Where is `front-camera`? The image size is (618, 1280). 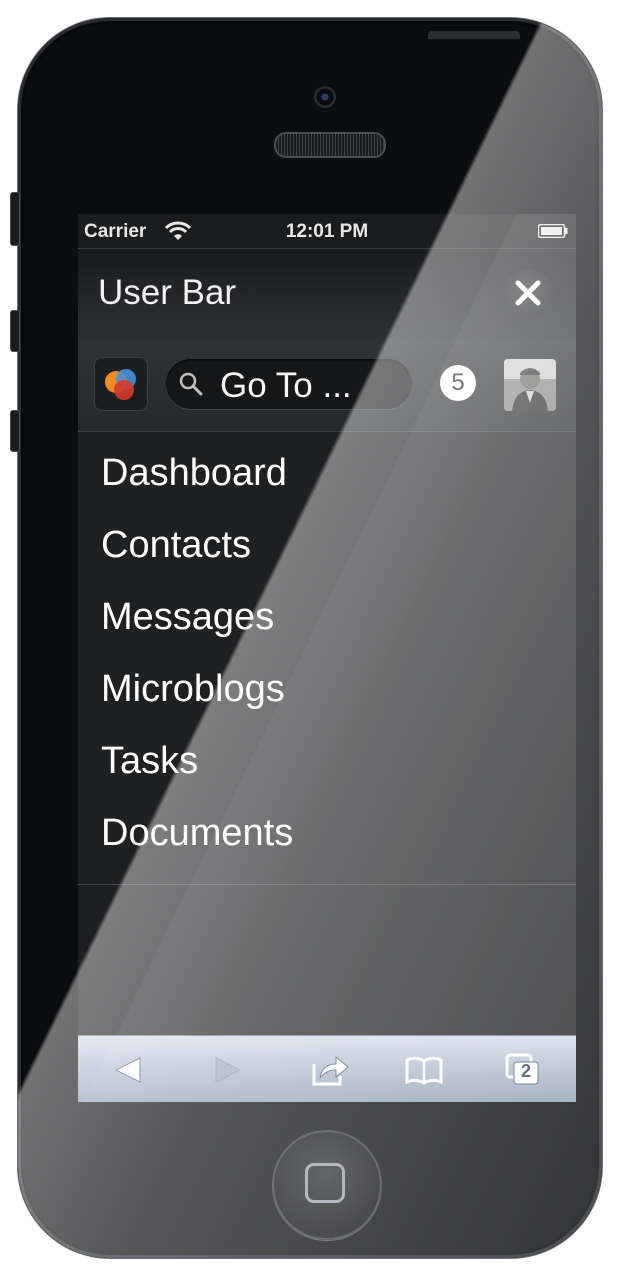 front-camera is located at coordinates (325, 97).